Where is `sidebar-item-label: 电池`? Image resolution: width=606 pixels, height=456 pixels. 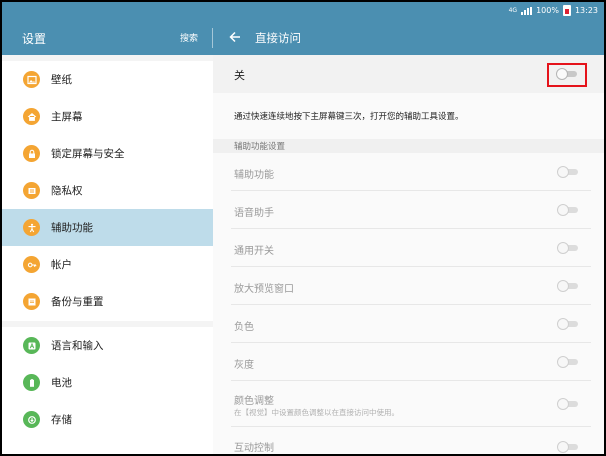 sidebar-item-label: 电池 is located at coordinates (61, 383).